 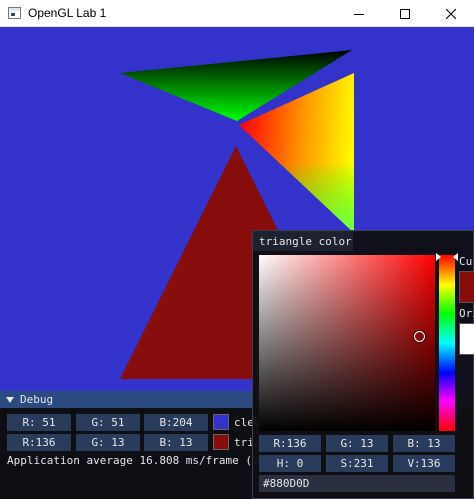 I want to click on triangle-color-b-drag: B: 13, so click(x=176, y=442).